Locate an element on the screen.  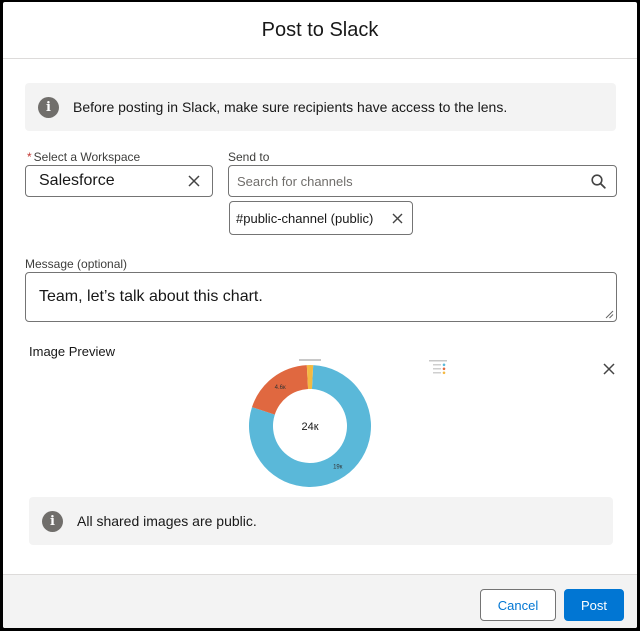
channel-pill-label: #public-channel (public) is located at coordinates (313, 218).